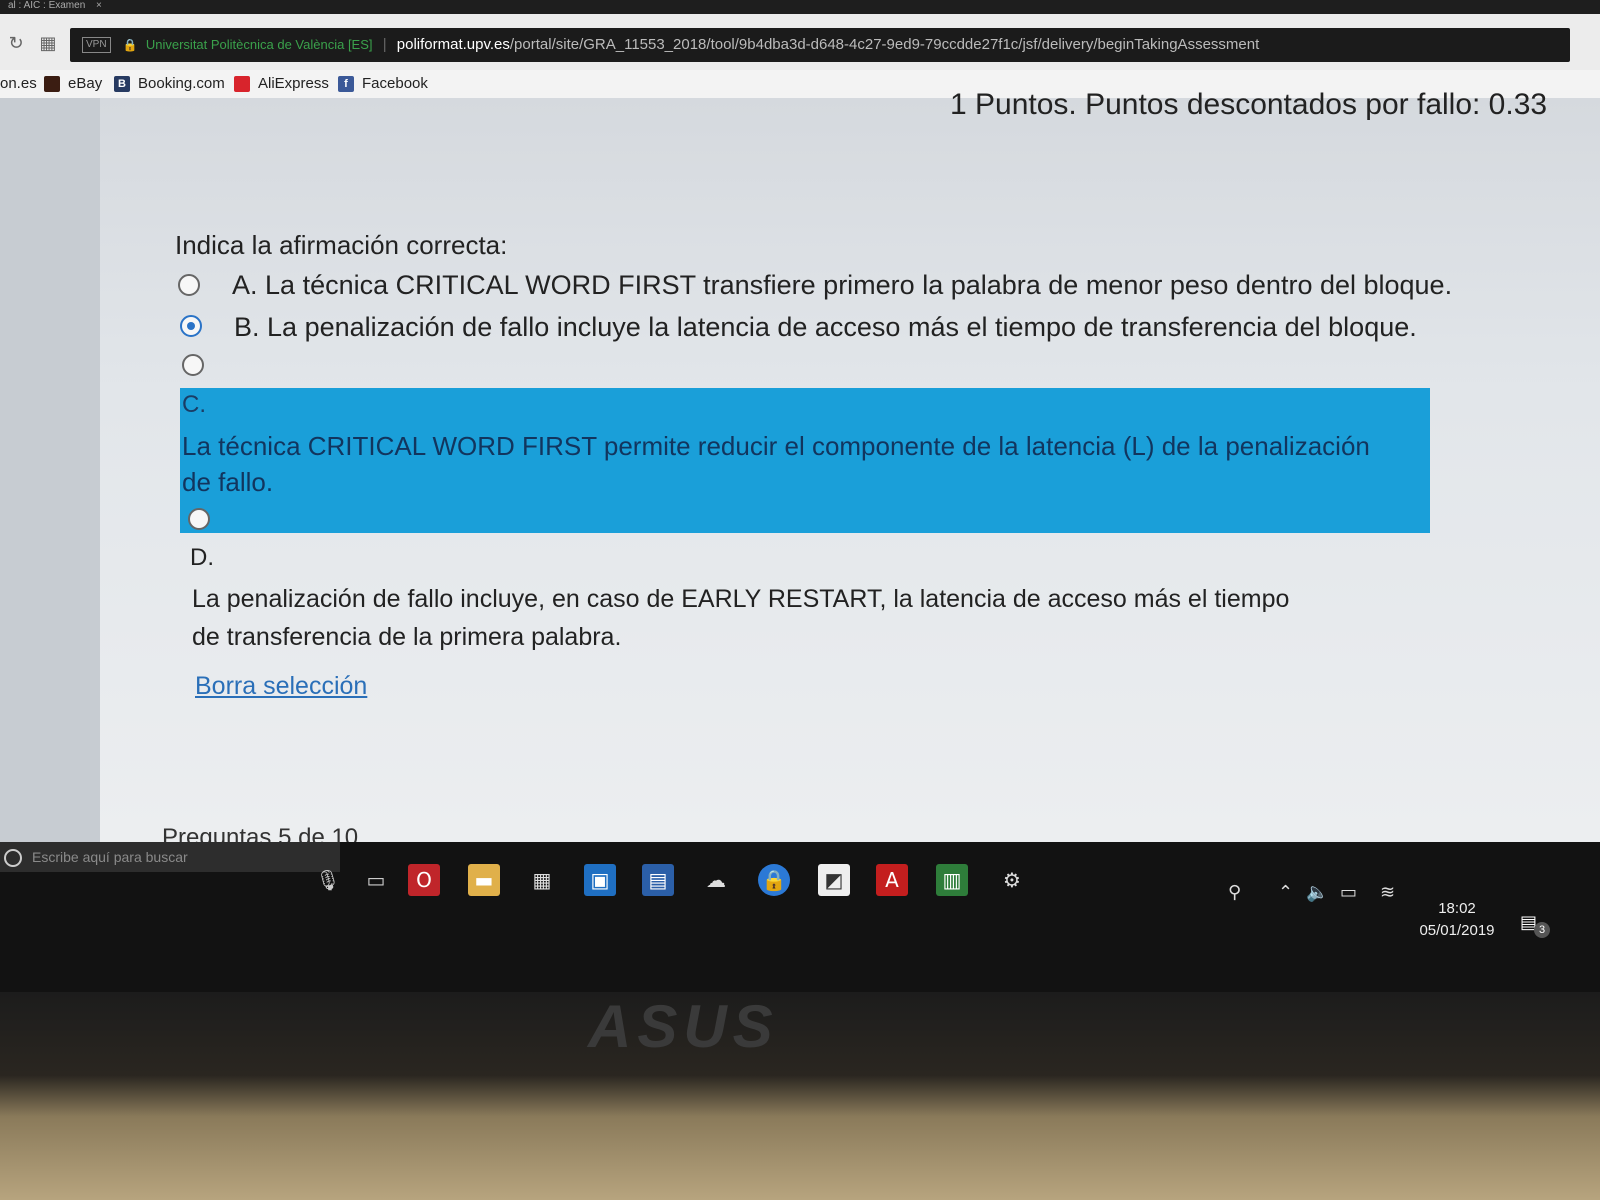 Image resolution: width=1600 pixels, height=1200 pixels. What do you see at coordinates (199, 519) in the screenshot?
I see `option-d-radio` at bounding box center [199, 519].